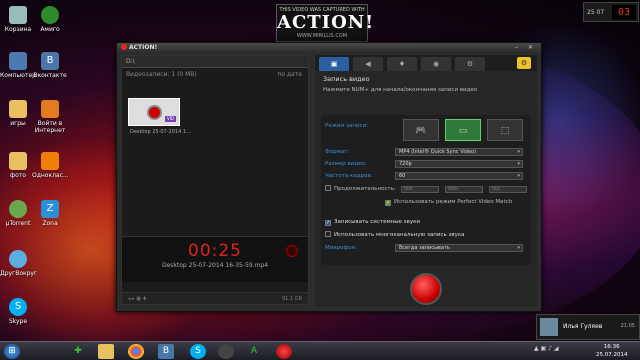 Image resolution: width=640 pixels, height=360 pixels. Describe the element at coordinates (284, 351) in the screenshot. I see `action-taskbar-icon` at that location.